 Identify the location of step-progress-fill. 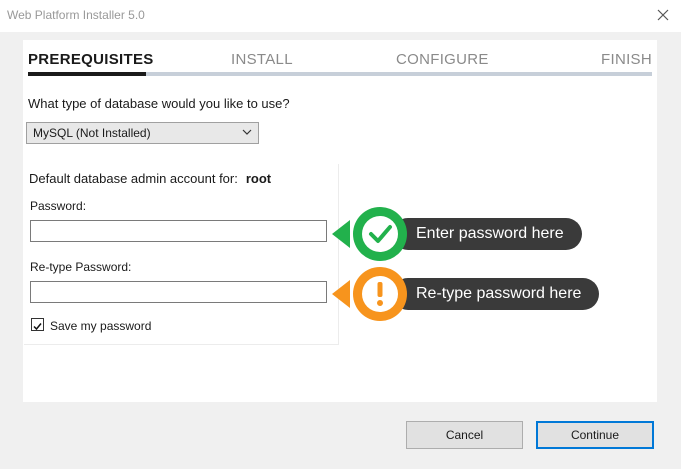
(87, 74).